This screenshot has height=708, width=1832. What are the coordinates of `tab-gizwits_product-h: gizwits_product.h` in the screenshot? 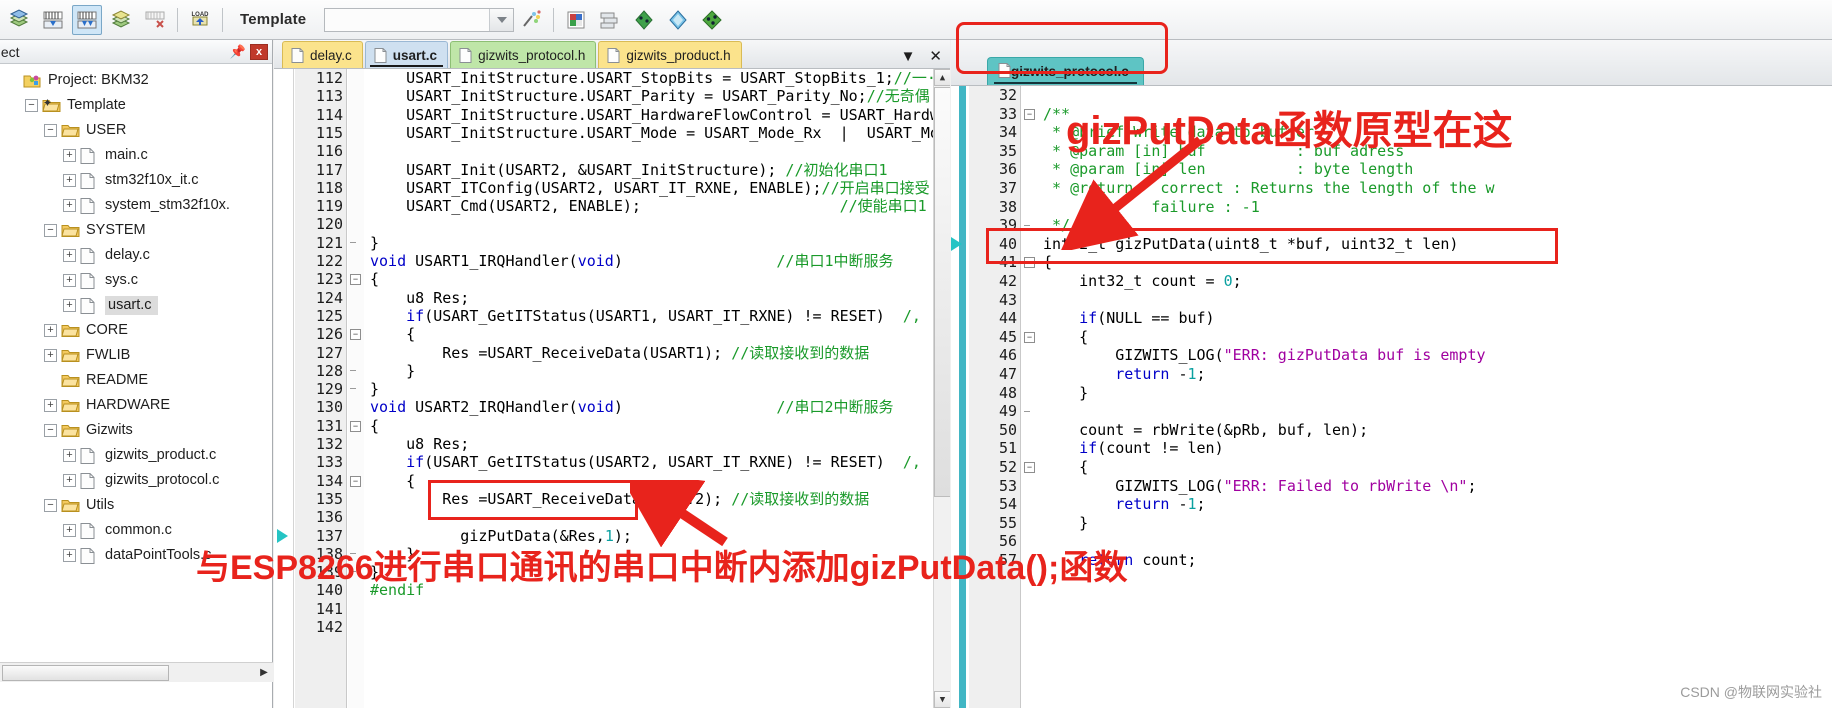 It's located at (670, 54).